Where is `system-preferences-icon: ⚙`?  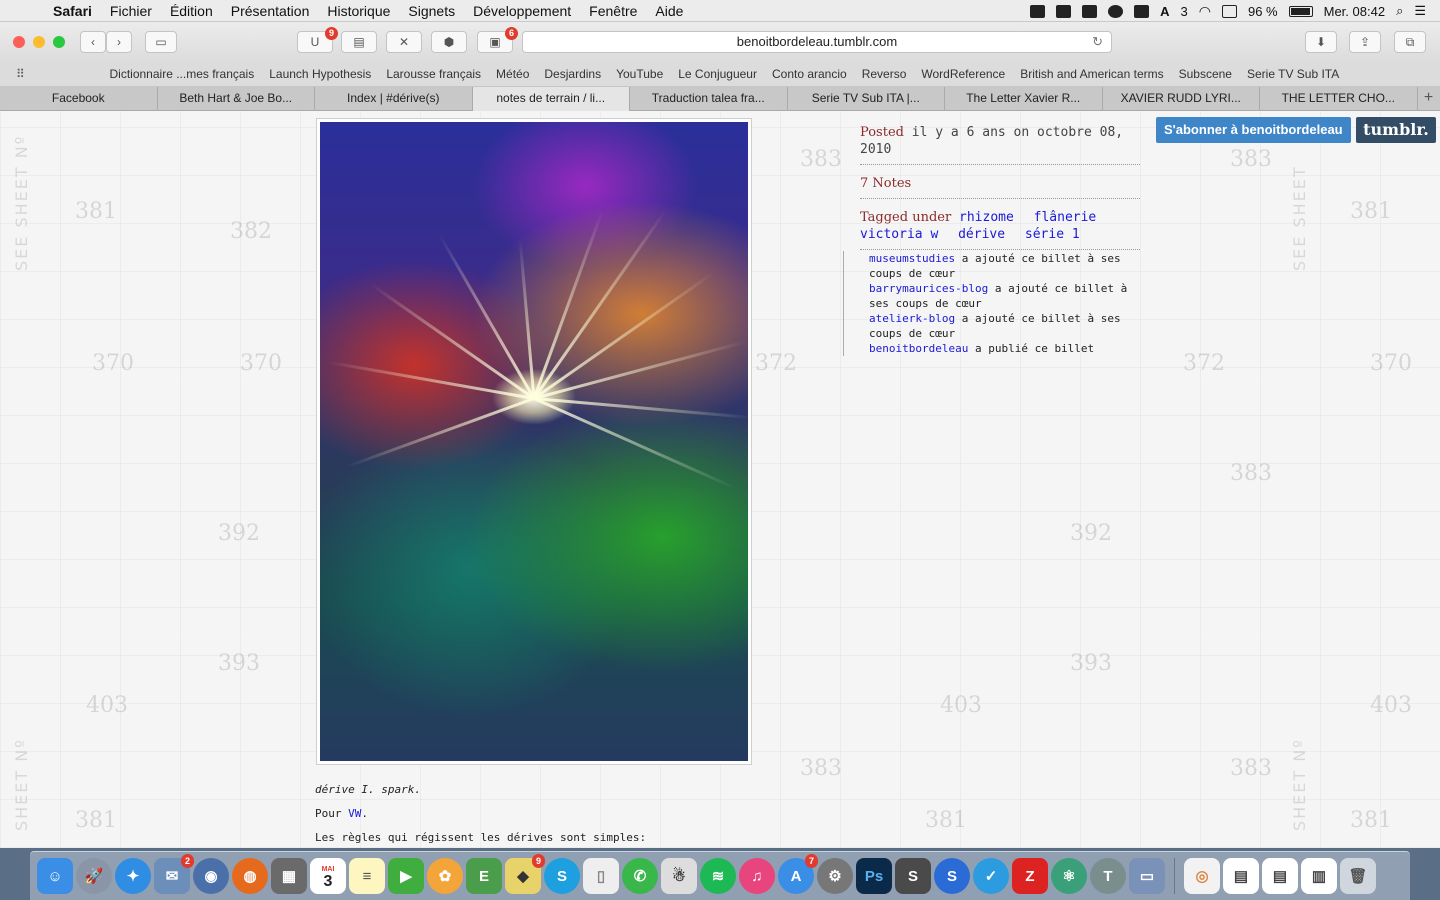 system-preferences-icon: ⚙ is located at coordinates (835, 876).